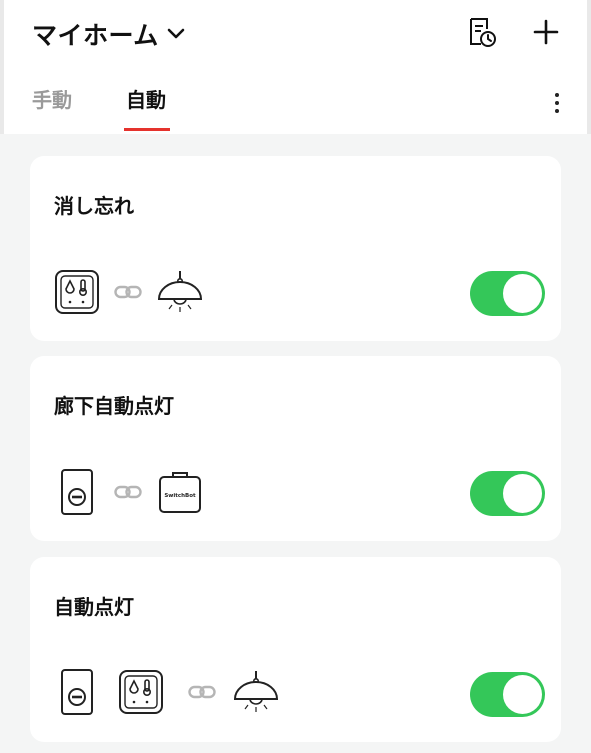 The image size is (591, 753). Describe the element at coordinates (146, 106) in the screenshot. I see `tab-automatic: 自動` at that location.